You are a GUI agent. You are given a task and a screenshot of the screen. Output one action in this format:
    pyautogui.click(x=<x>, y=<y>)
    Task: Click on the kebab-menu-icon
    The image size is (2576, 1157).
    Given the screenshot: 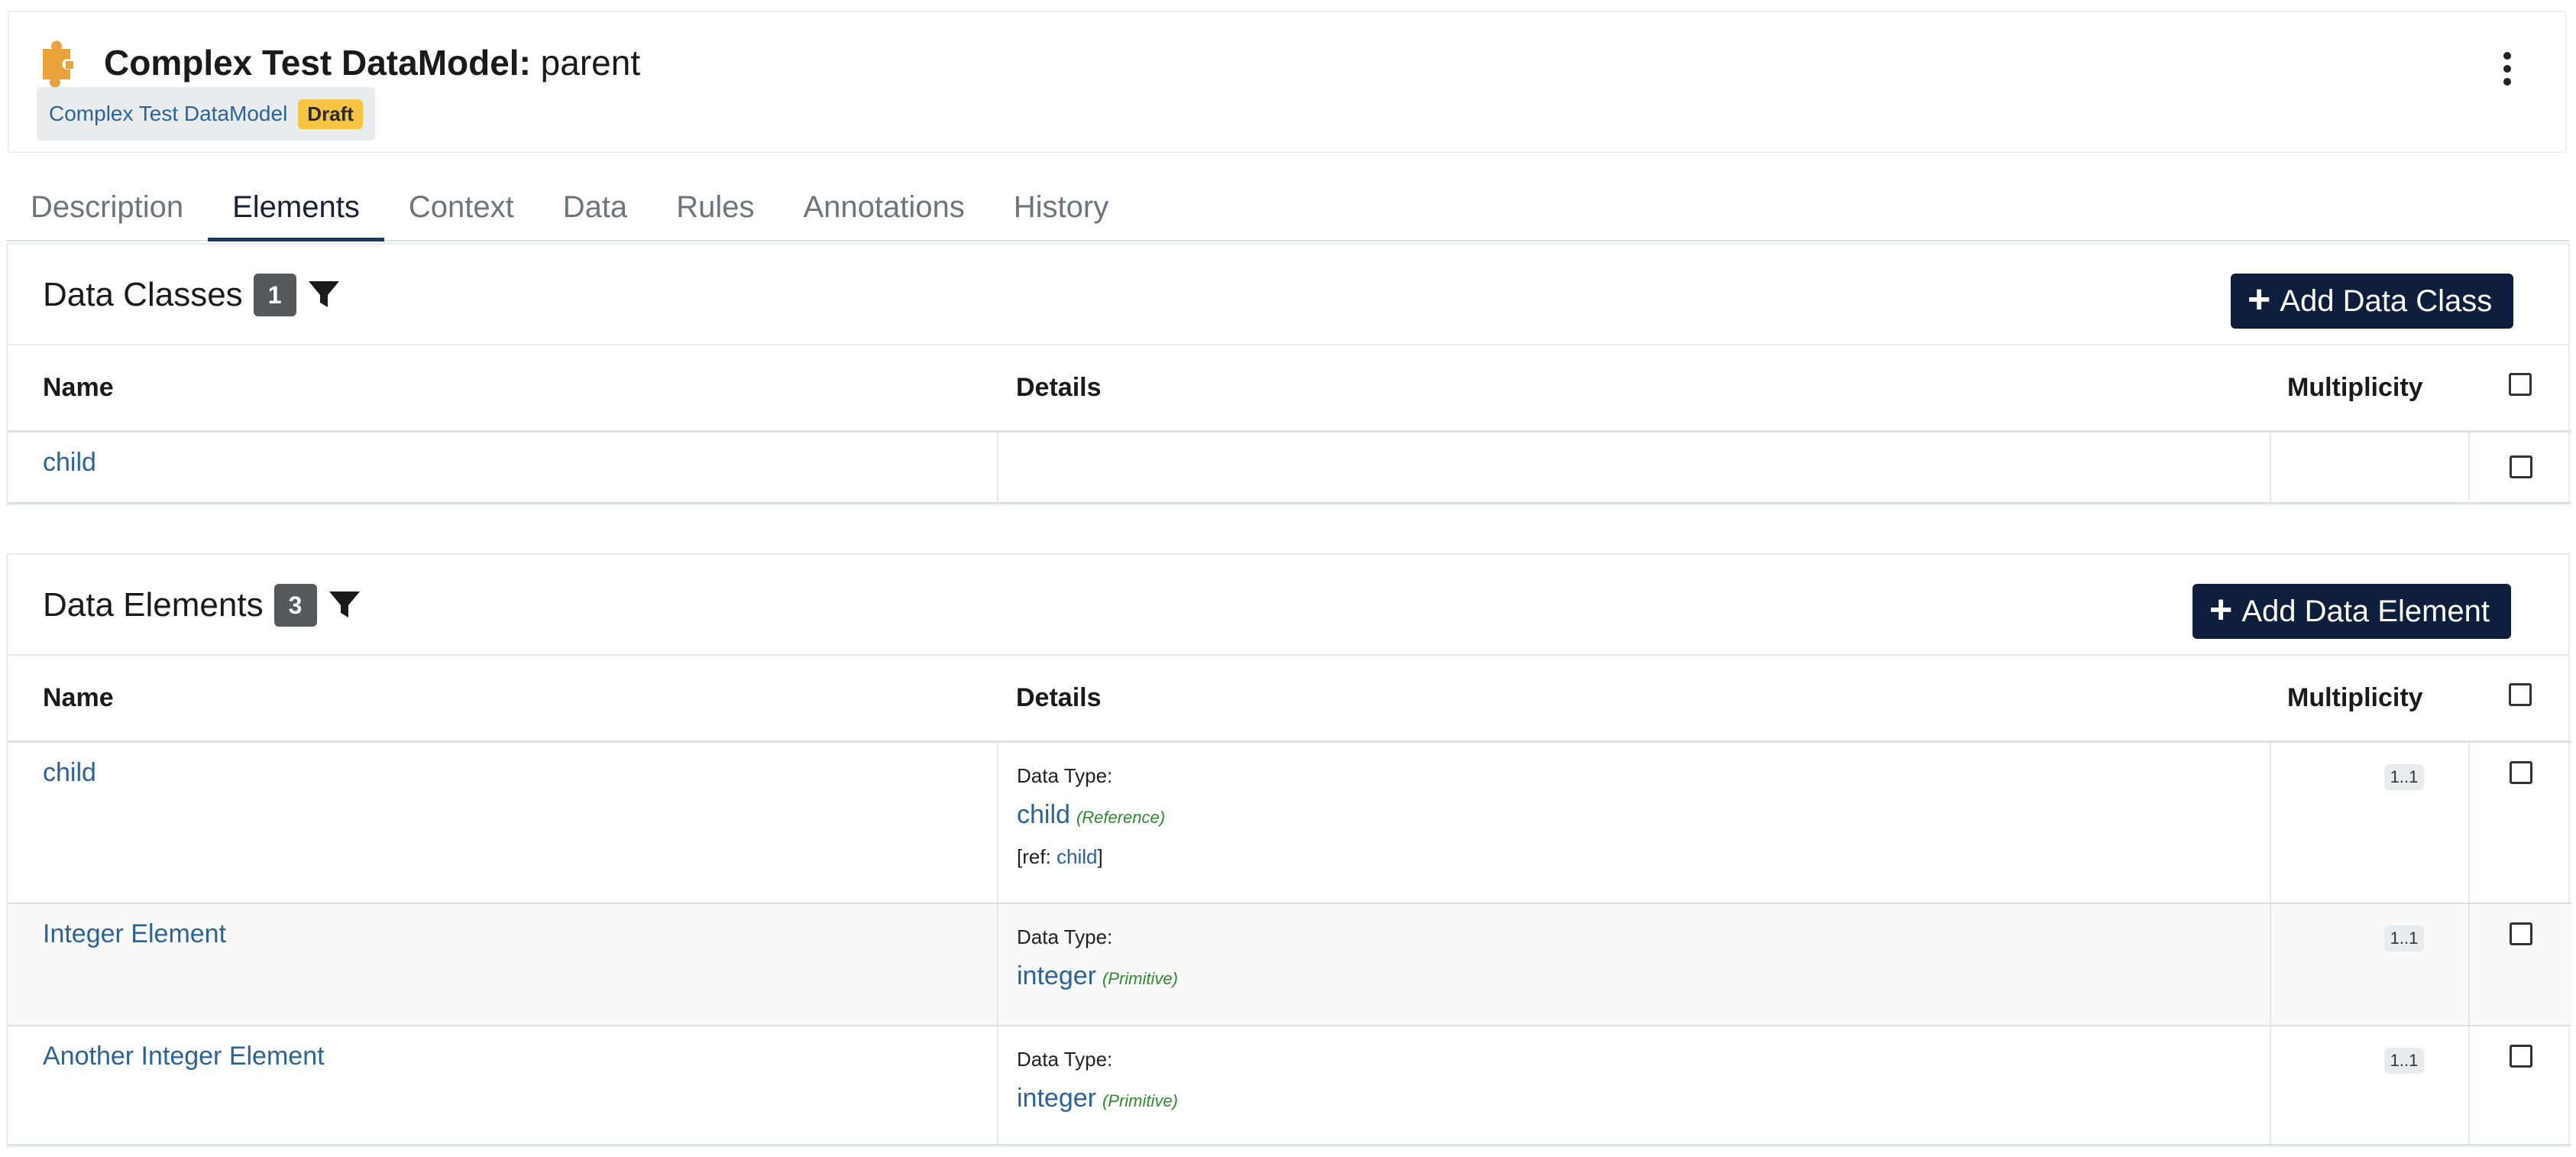 What is the action you would take?
    pyautogui.click(x=2507, y=68)
    